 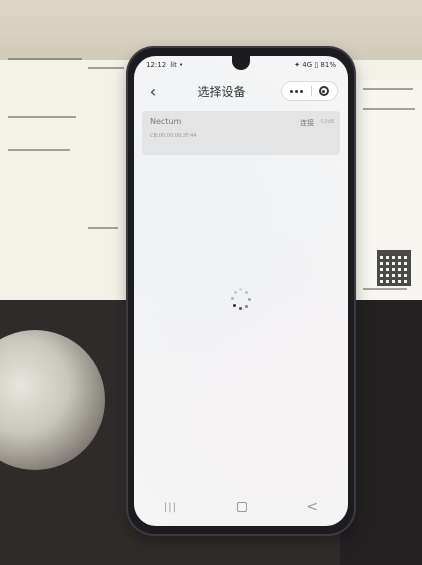 I want to click on close-button, so click(x=324, y=91).